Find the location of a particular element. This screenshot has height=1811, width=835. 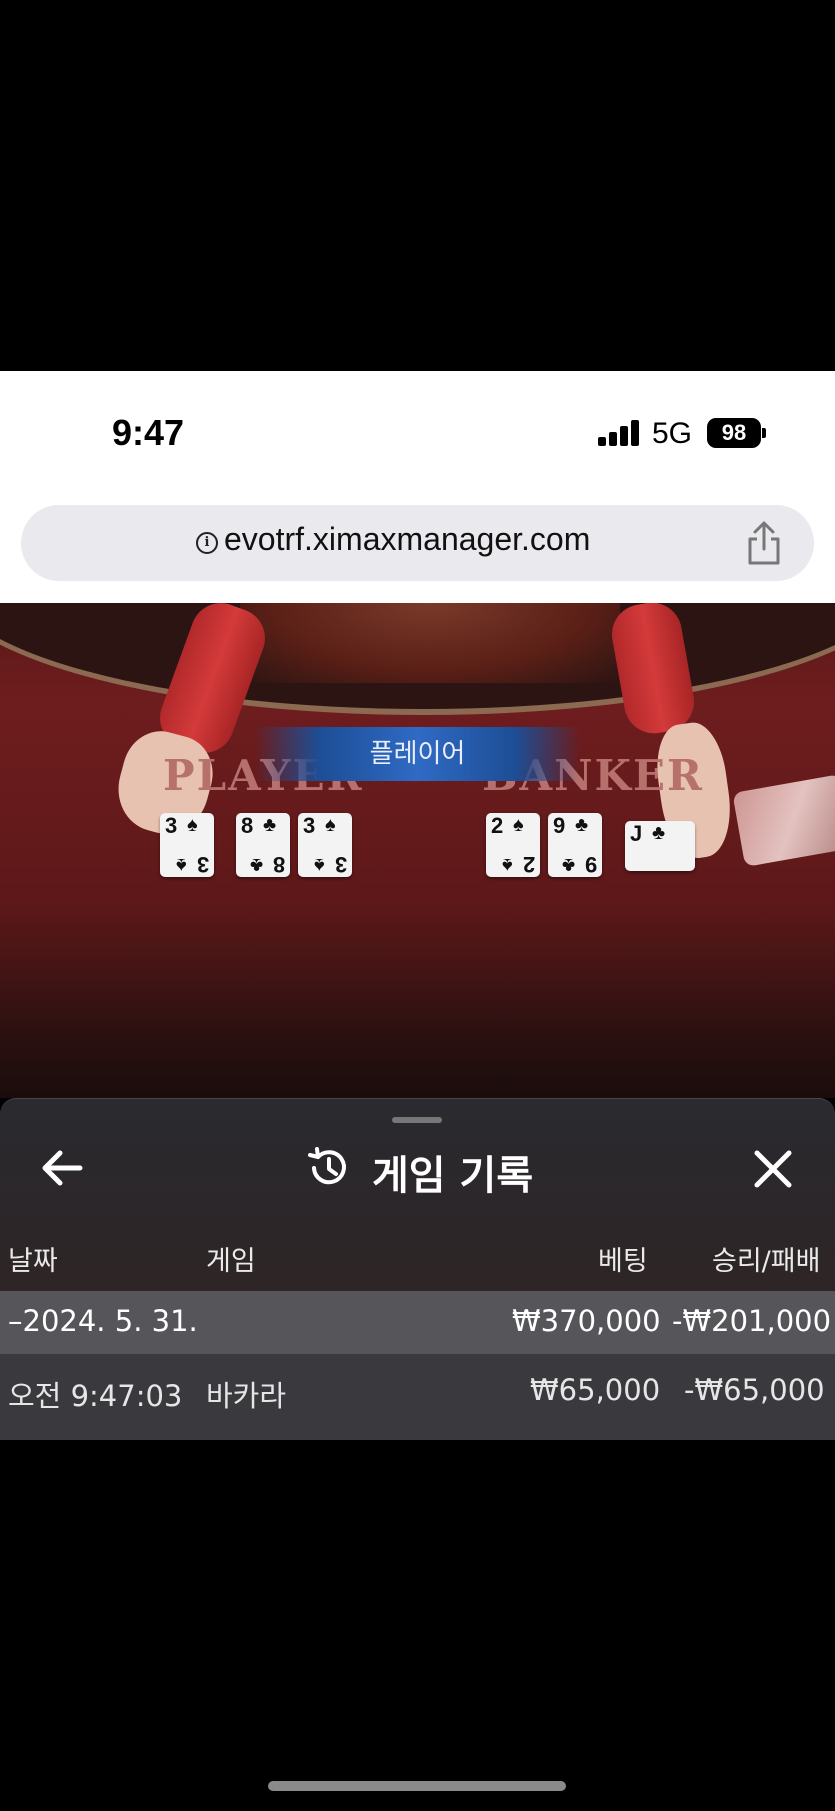

summary-date: –2024. 5. 31. is located at coordinates (103, 1321).